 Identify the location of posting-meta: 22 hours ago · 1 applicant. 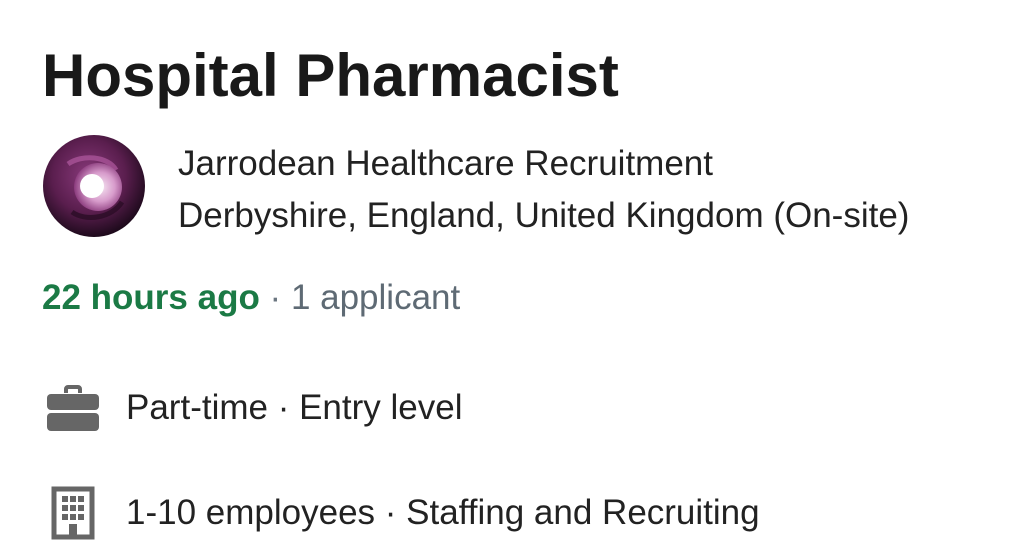
(251, 298).